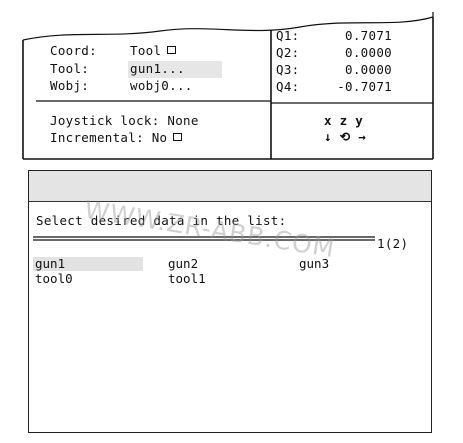 The width and height of the screenshot is (463, 443). I want to click on list-page-counter: 1(2), so click(393, 243).